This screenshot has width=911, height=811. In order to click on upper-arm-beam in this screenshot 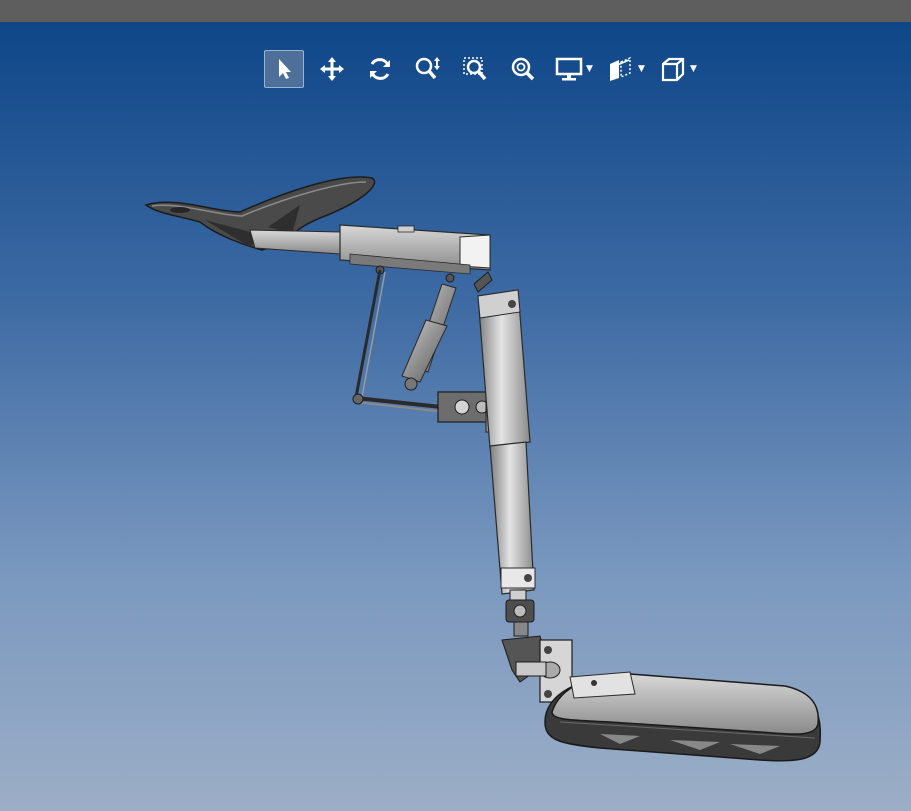, I will do `click(370, 253)`.